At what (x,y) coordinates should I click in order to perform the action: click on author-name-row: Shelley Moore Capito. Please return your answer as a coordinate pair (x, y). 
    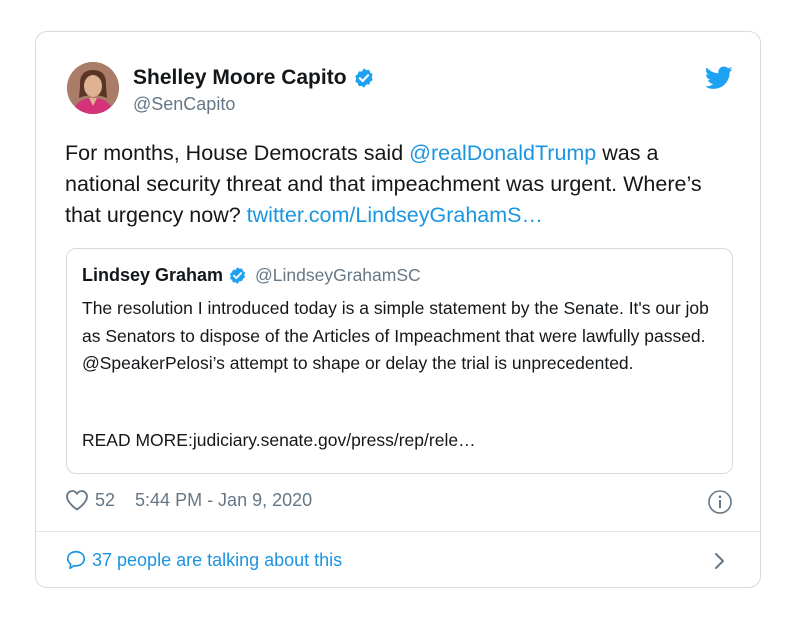
    Looking at the image, I should click on (254, 78).